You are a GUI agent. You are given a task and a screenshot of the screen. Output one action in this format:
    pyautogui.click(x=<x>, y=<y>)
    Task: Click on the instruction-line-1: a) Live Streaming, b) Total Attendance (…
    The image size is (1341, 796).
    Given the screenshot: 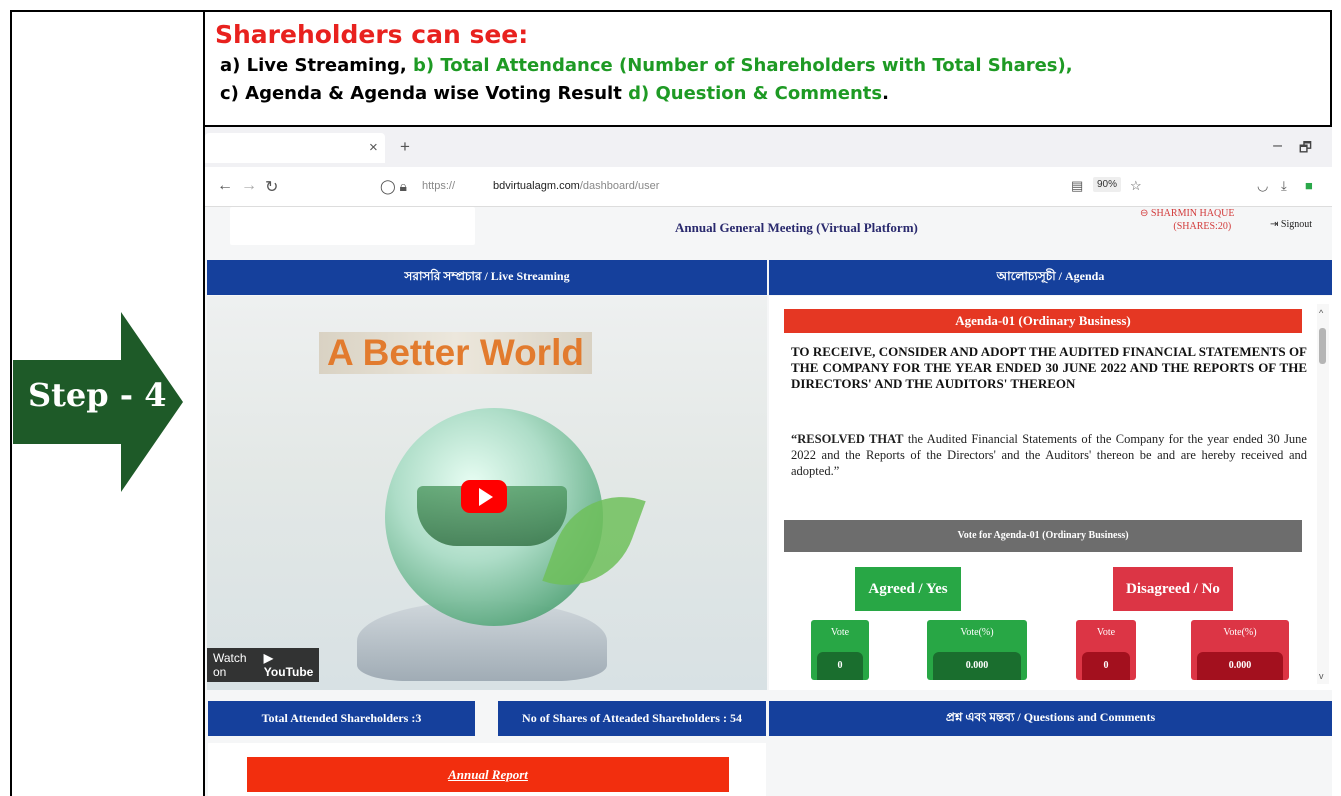 What is the action you would take?
    pyautogui.click(x=770, y=66)
    